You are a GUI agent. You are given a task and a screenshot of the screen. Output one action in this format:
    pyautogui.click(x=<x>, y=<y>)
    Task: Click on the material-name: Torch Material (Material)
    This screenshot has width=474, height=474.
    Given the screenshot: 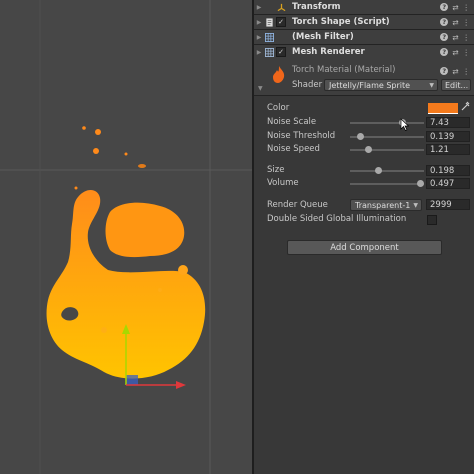 What is the action you would take?
    pyautogui.click(x=344, y=70)
    